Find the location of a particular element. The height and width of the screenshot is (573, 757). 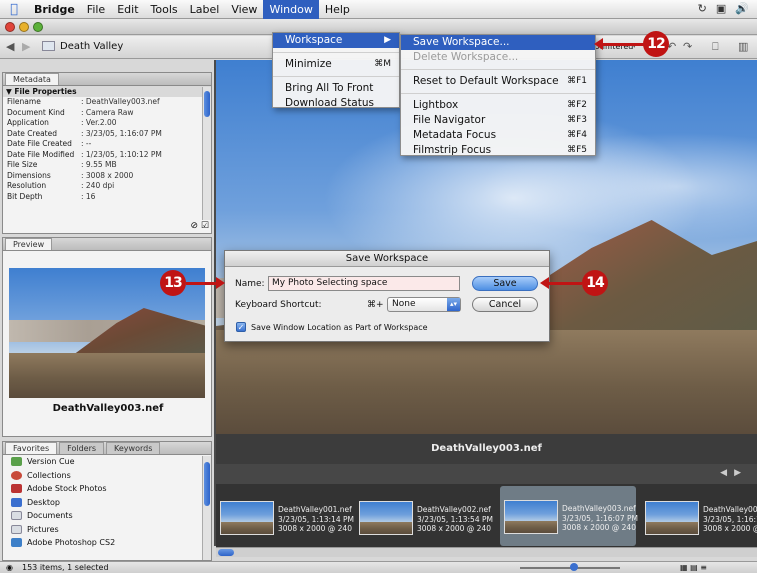

status-bar: ◉ 153 items, 1 selected ▦ ▤ ≡ is located at coordinates (378, 567).